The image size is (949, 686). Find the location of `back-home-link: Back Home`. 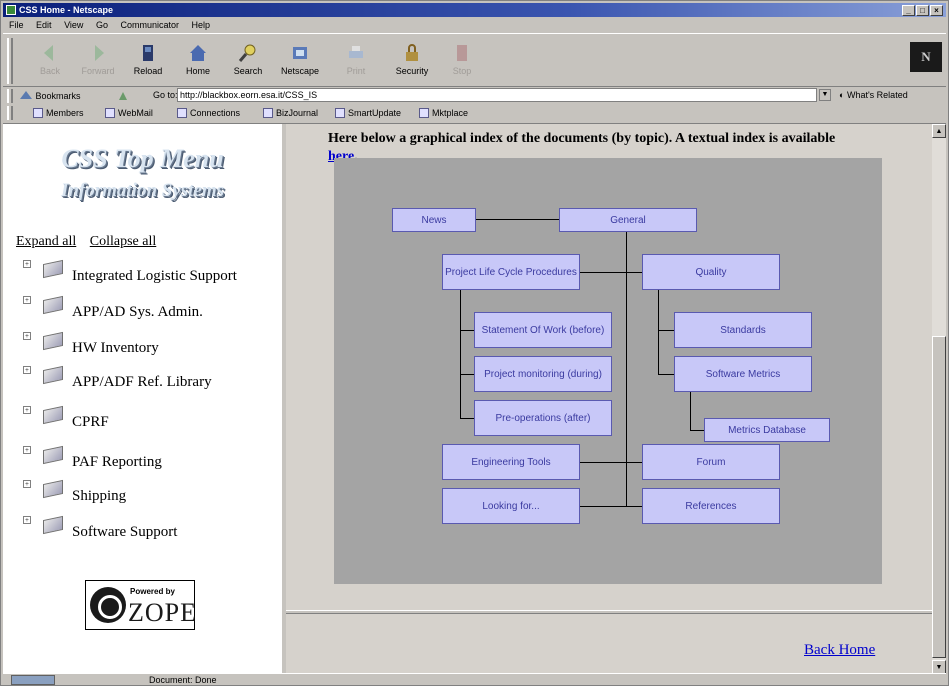

back-home-link: Back Home is located at coordinates (839, 650).